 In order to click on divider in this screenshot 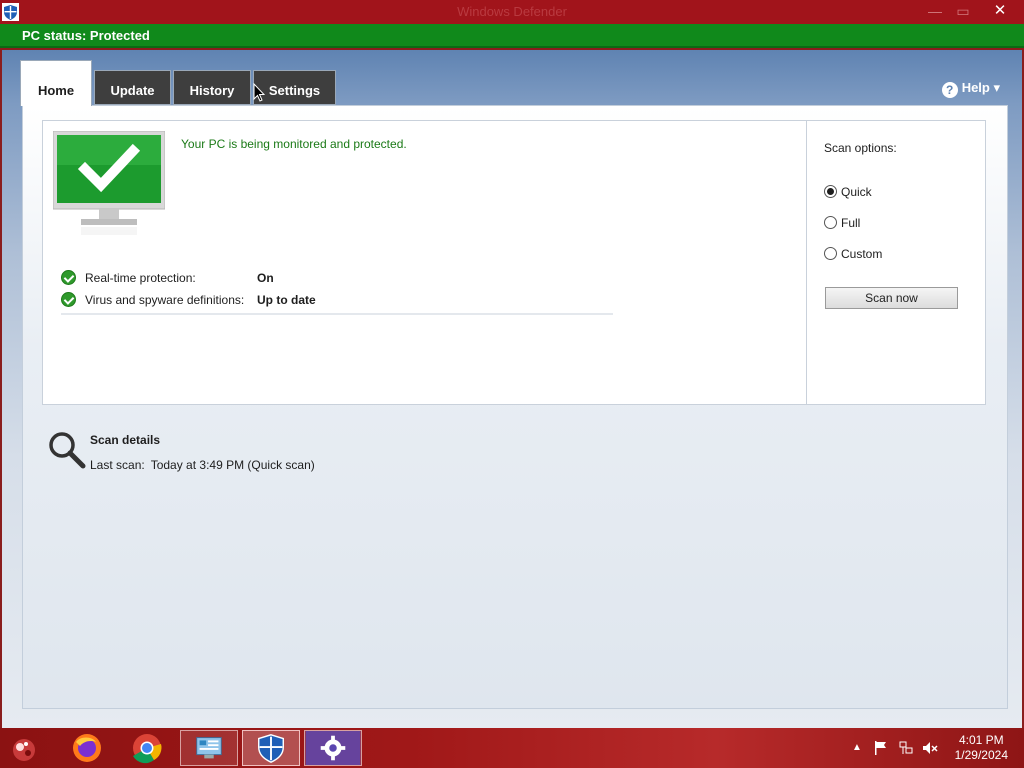, I will do `click(337, 314)`.